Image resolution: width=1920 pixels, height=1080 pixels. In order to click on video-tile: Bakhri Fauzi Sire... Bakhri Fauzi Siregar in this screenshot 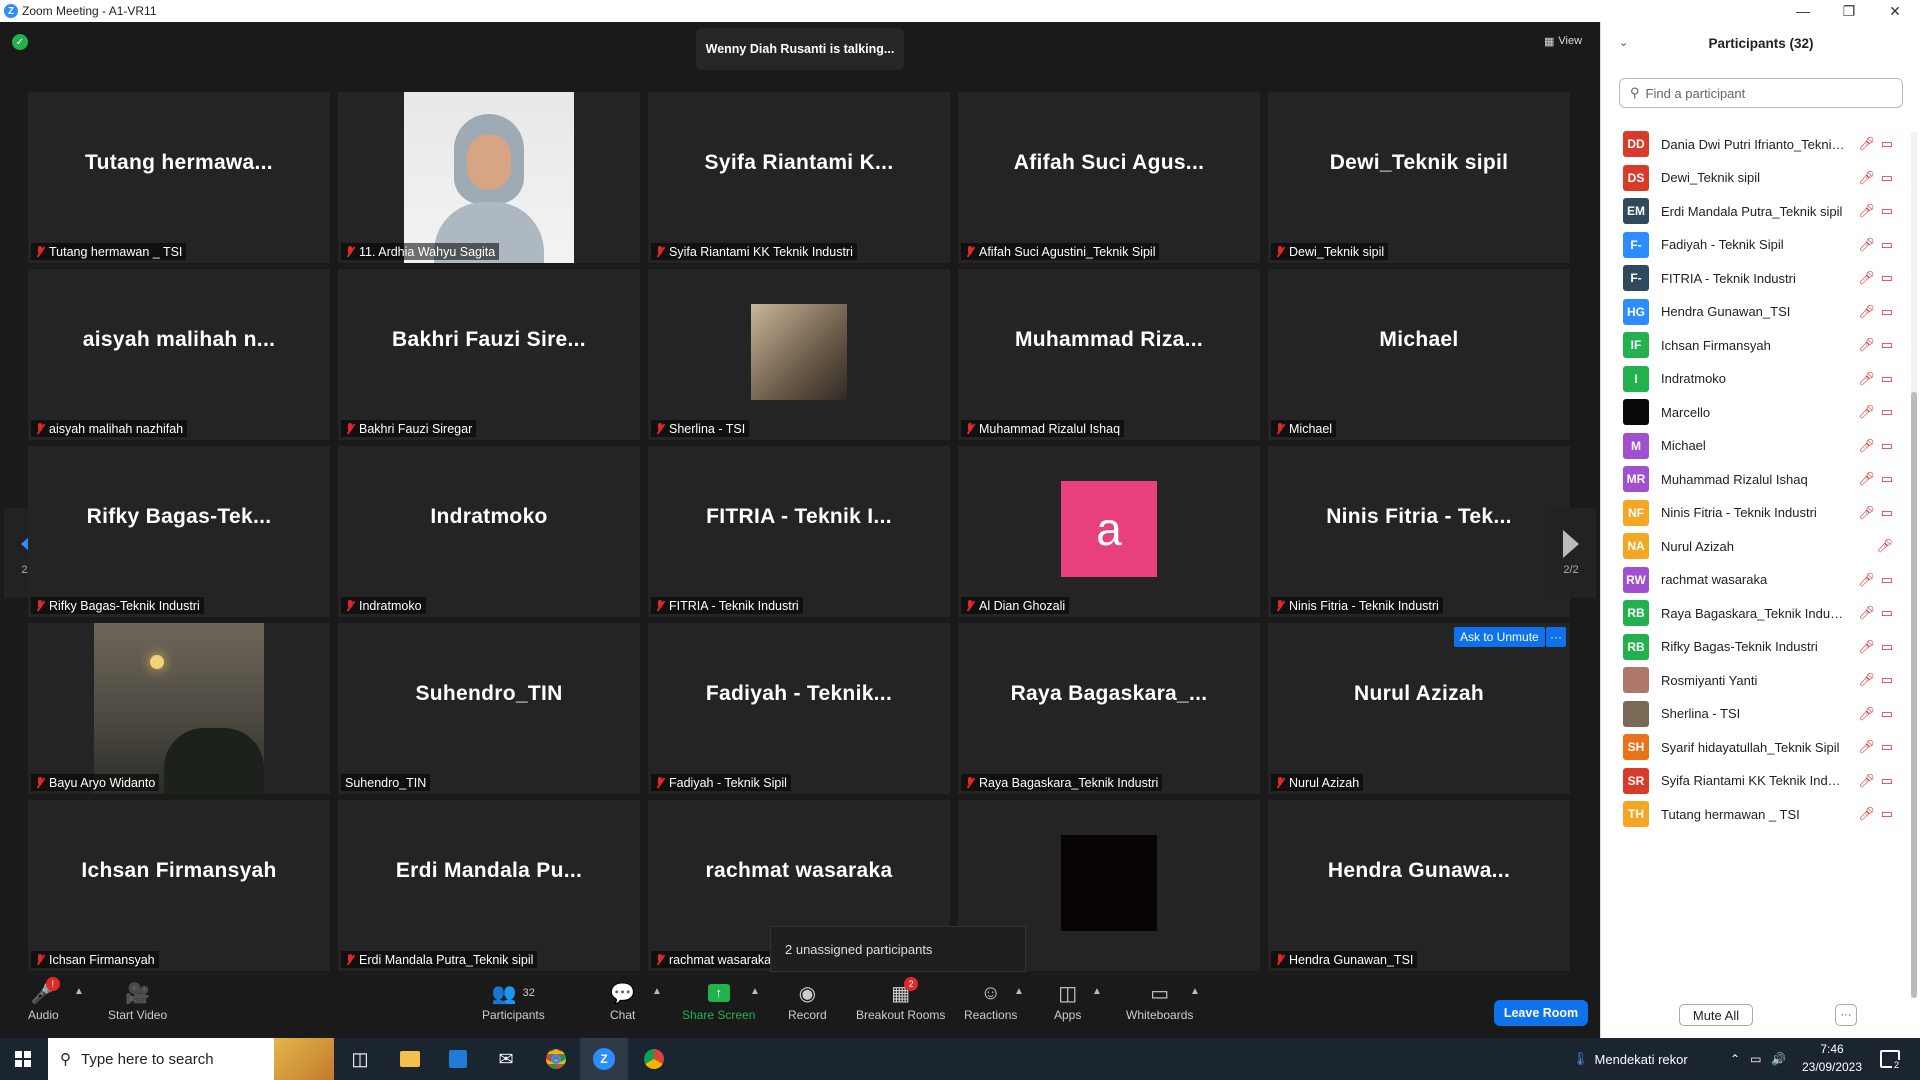, I will do `click(489, 354)`.